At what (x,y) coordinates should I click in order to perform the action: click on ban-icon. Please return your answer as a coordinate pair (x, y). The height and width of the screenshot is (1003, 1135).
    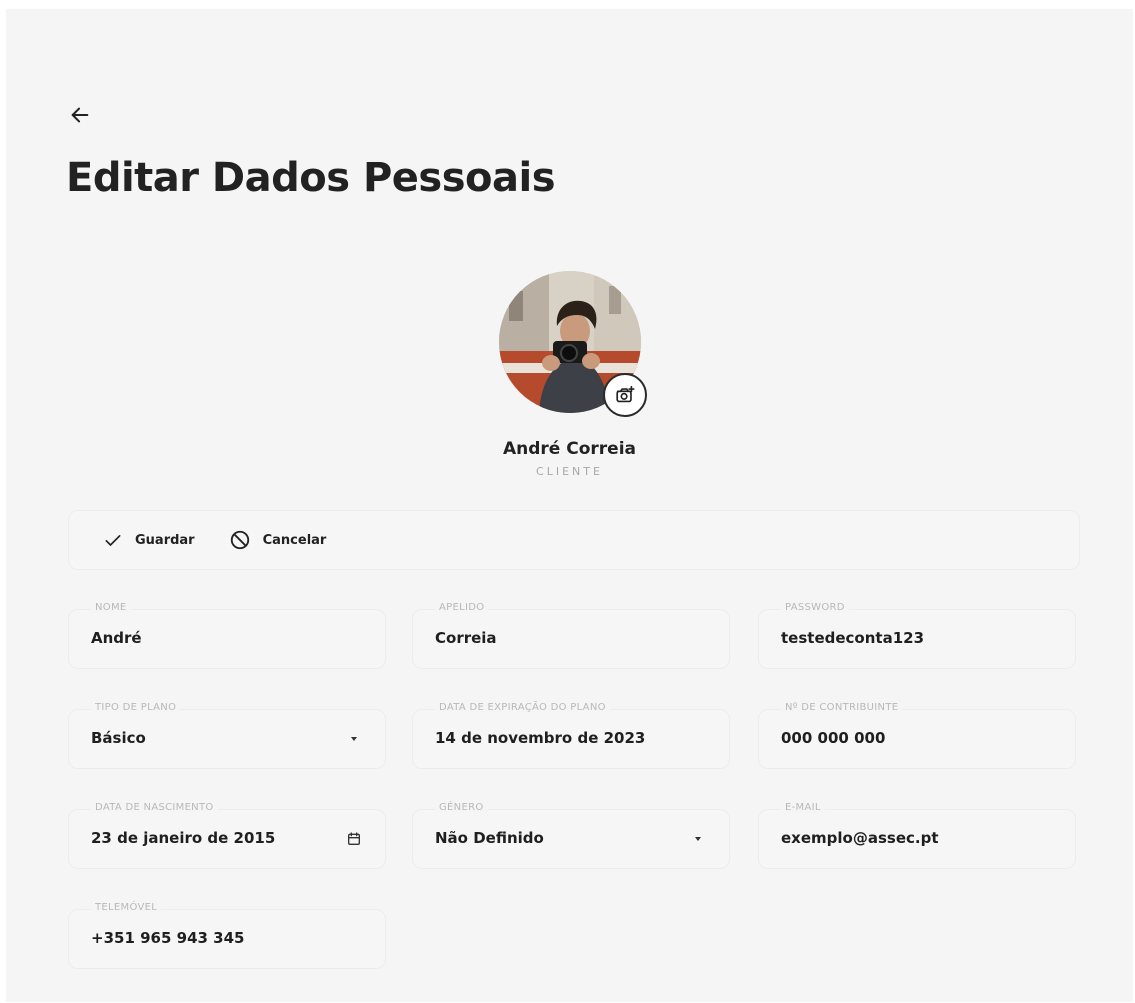
    Looking at the image, I should click on (239, 540).